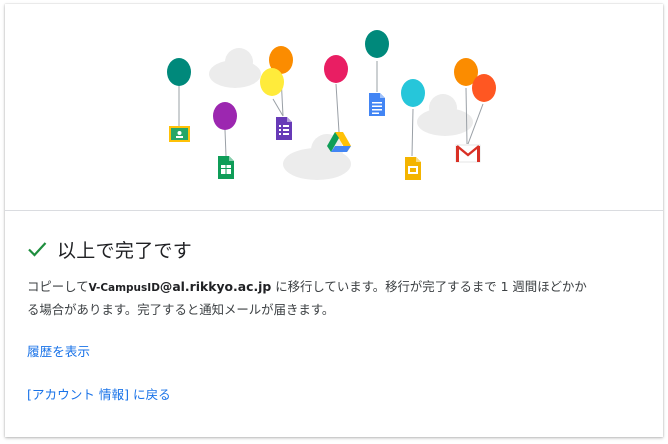 The width and height of the screenshot is (668, 444). Describe the element at coordinates (124, 288) in the screenshot. I see `email-user: V-CampusID` at that location.